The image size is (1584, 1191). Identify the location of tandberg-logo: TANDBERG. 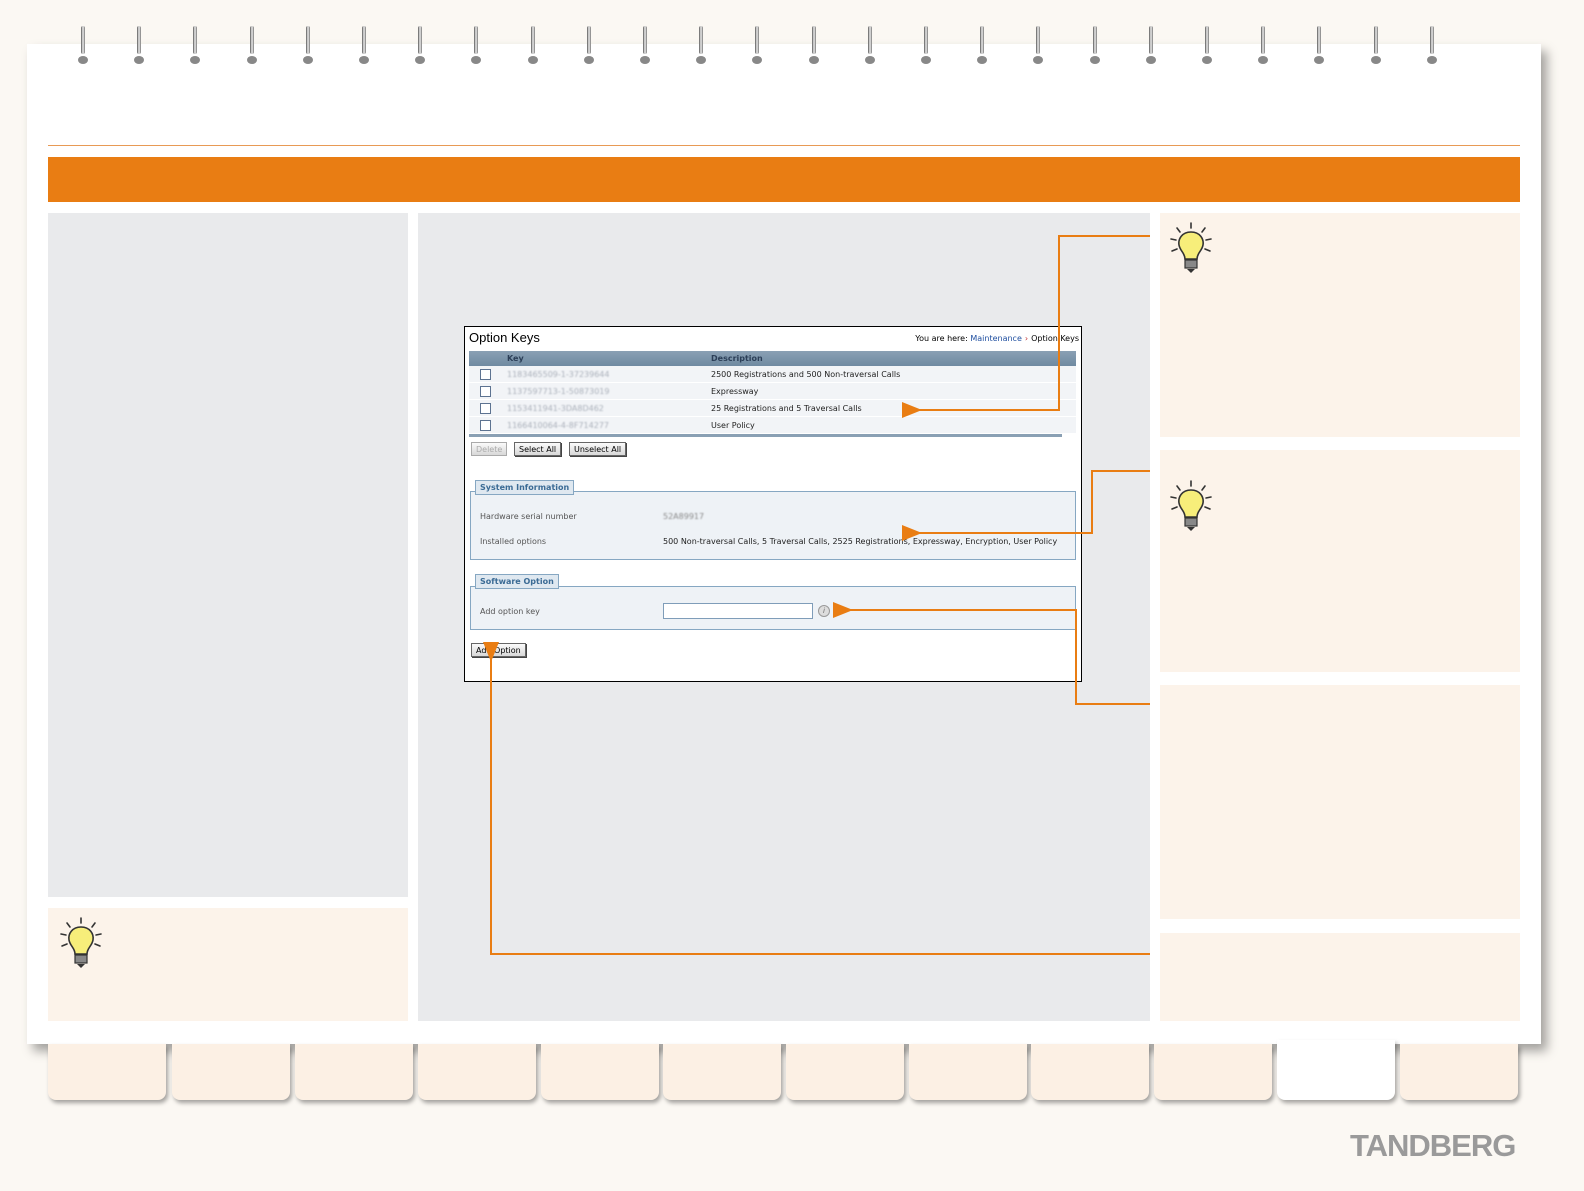
(1433, 1145).